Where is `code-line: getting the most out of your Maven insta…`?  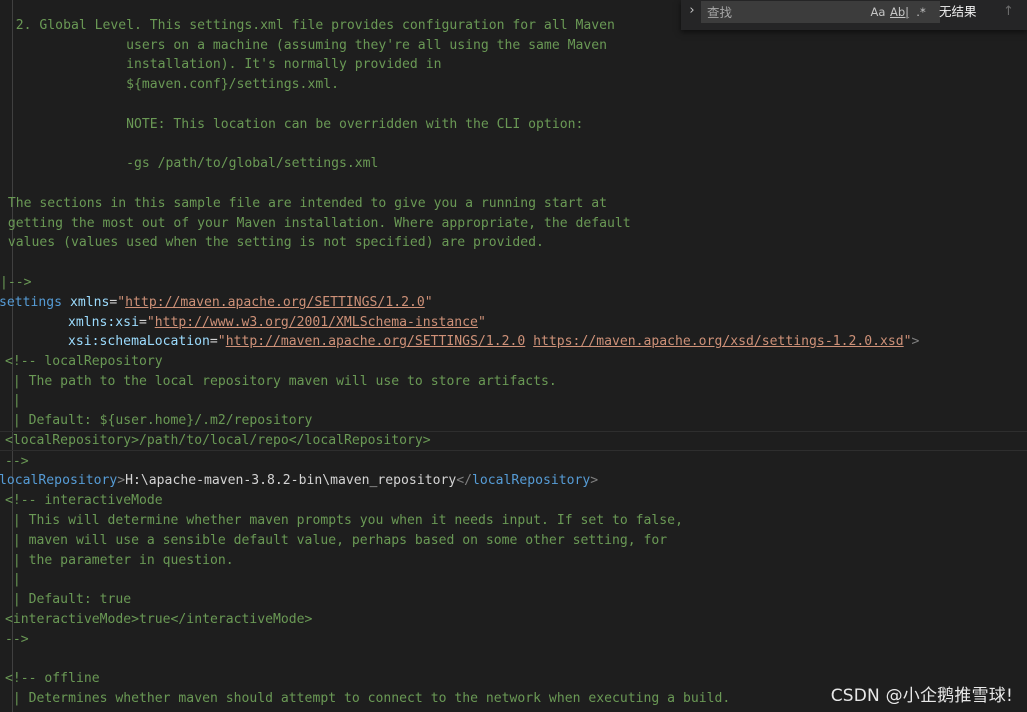 code-line: getting the most out of your Maven insta… is located at coordinates (315, 223).